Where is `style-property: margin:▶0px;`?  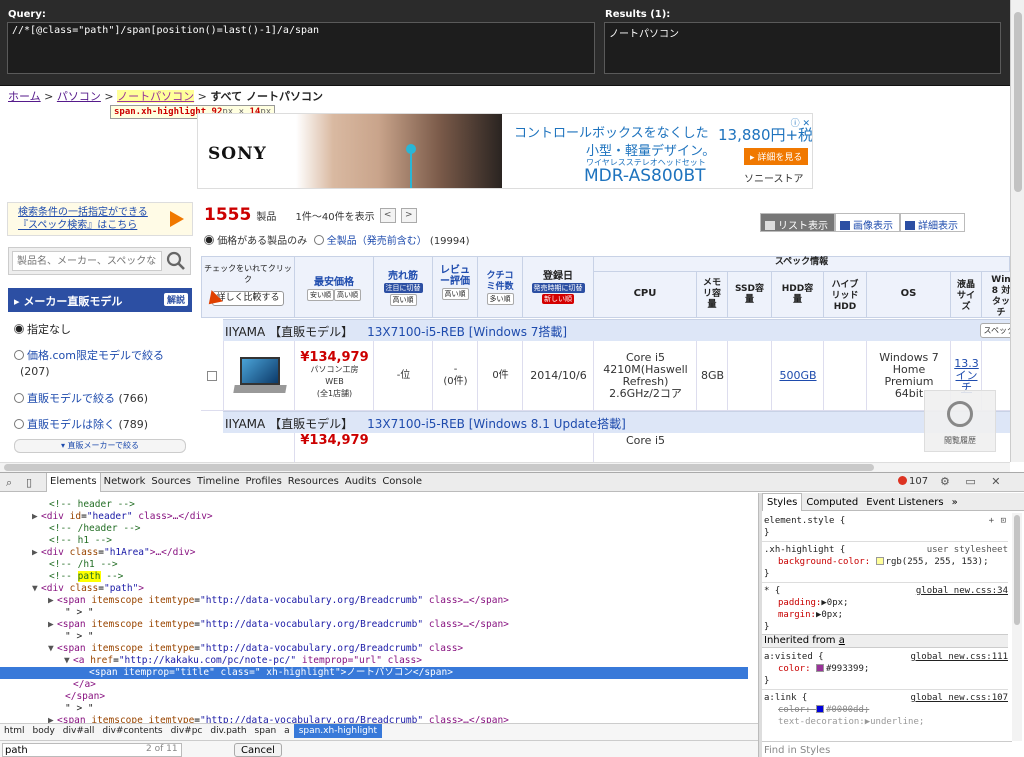
style-property: margin:▶0px; is located at coordinates (885, 615).